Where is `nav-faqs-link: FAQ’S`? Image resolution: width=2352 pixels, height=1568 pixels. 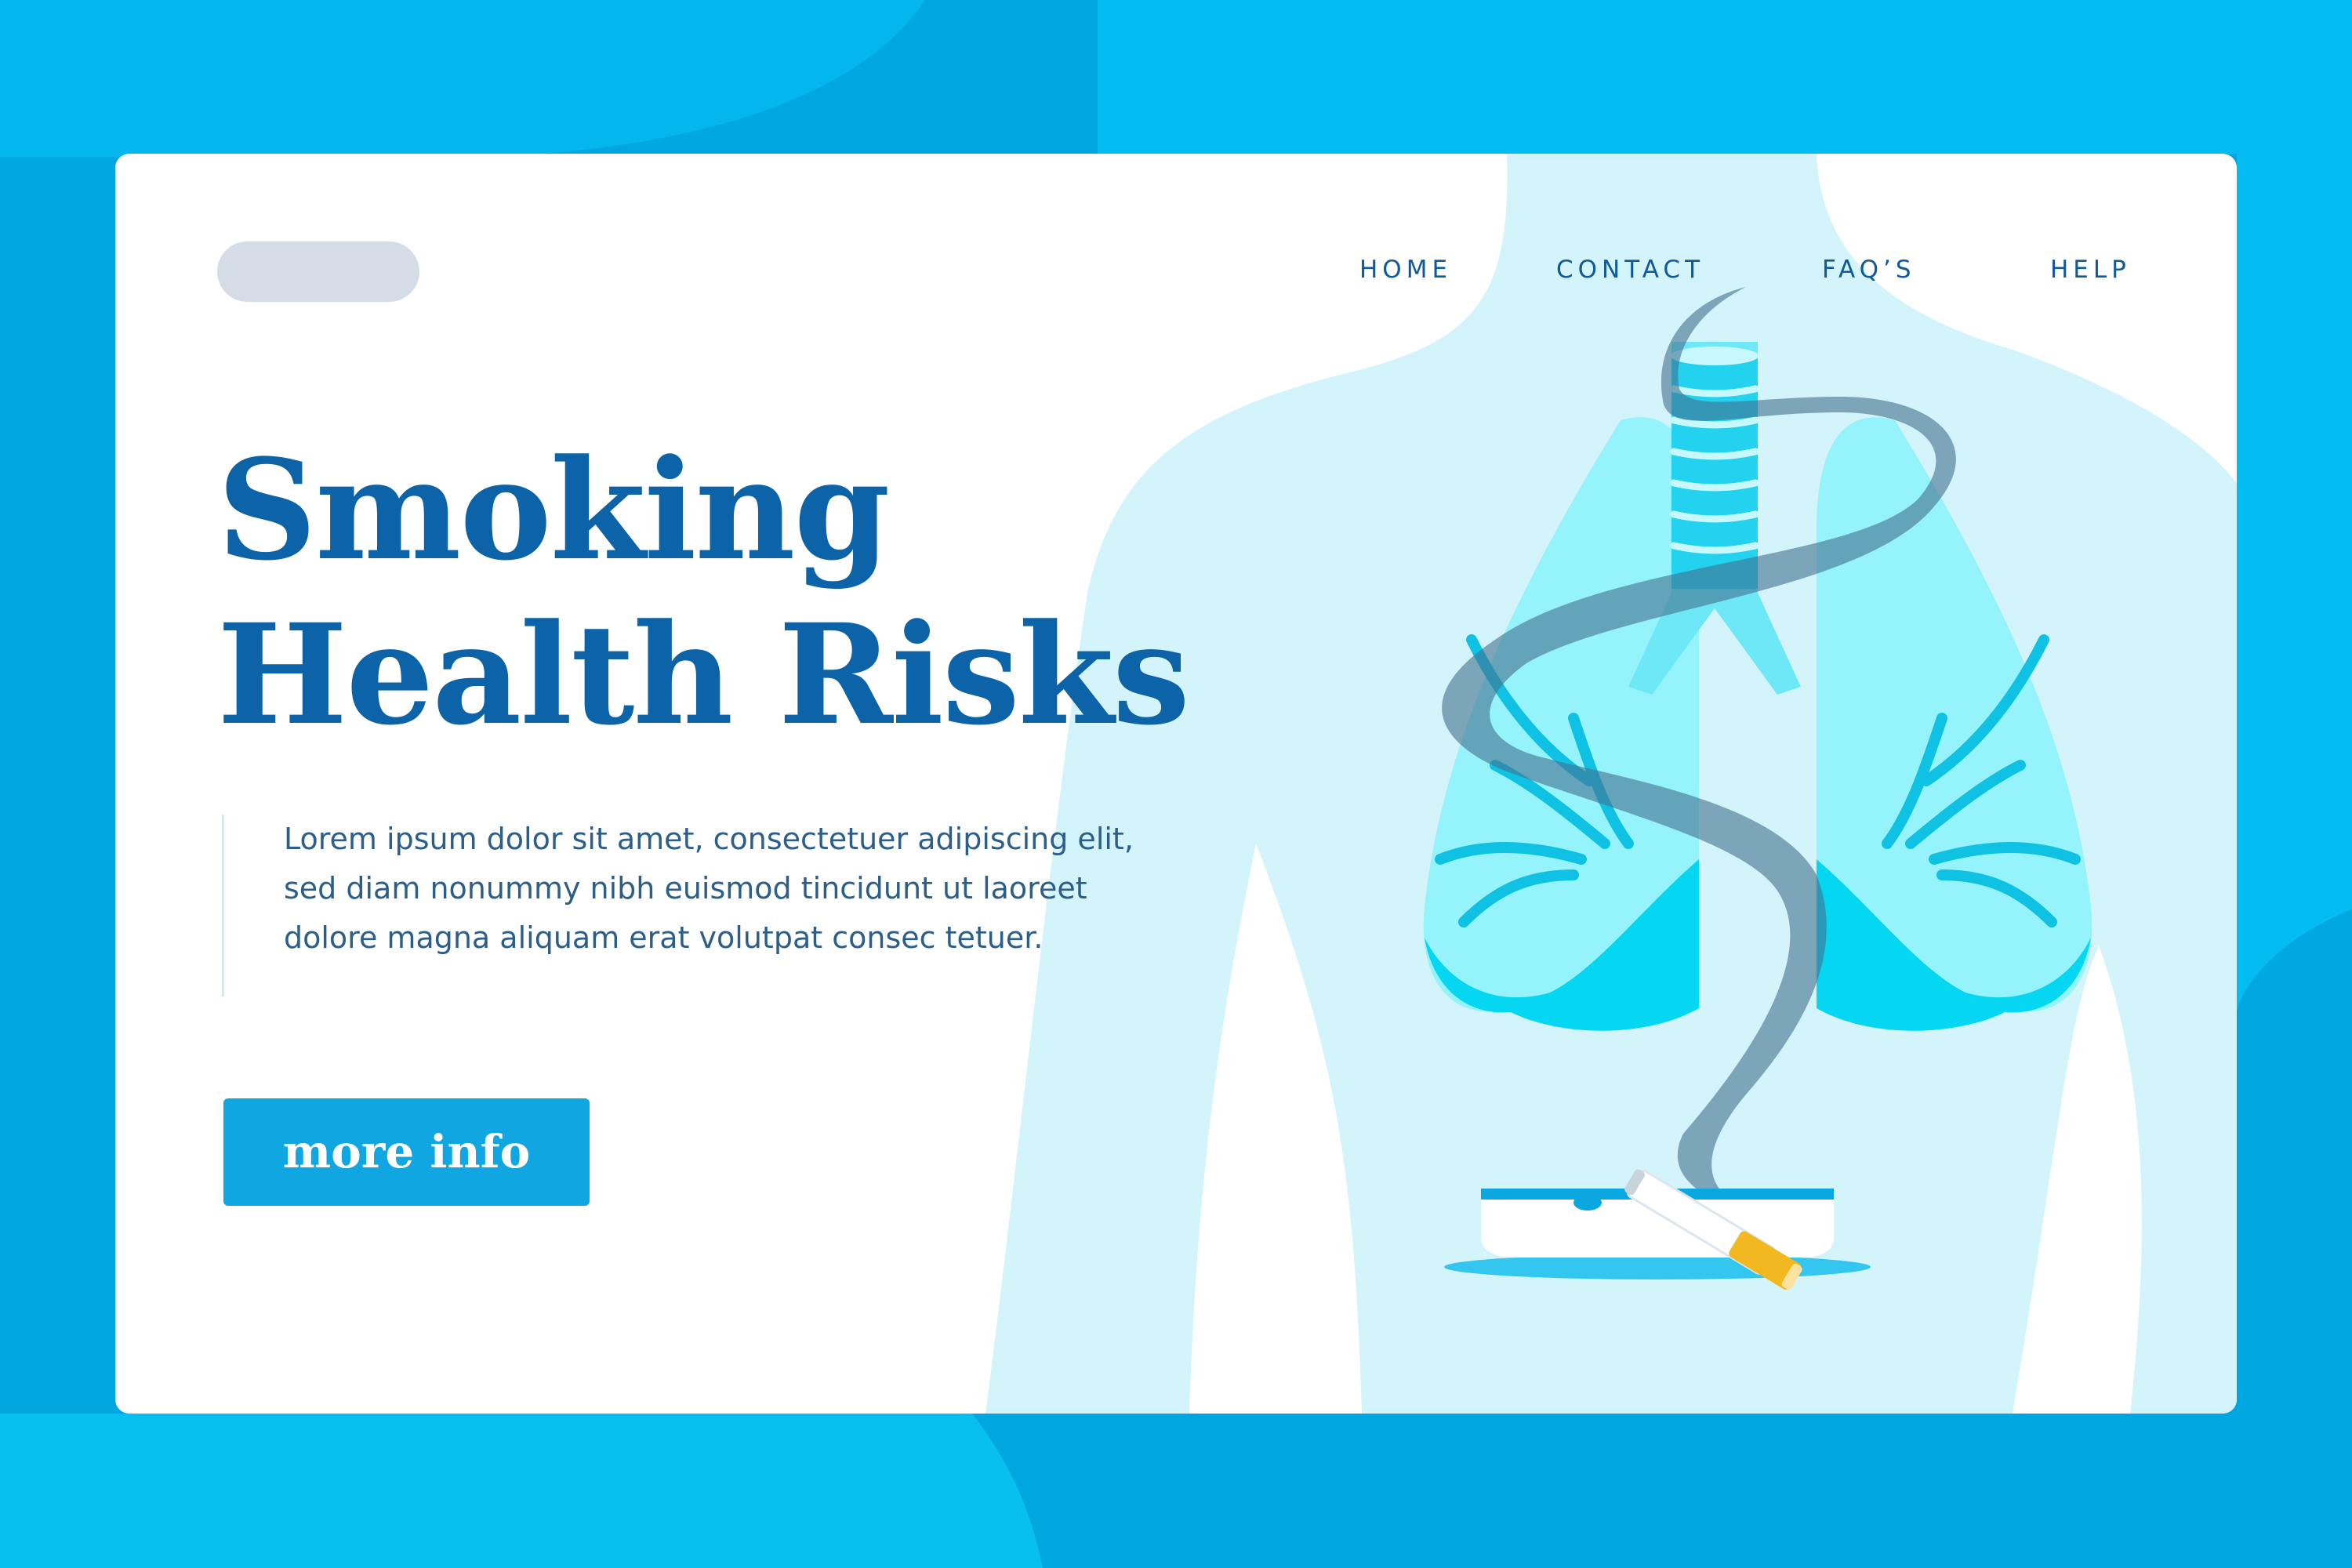 nav-faqs-link: FAQ’S is located at coordinates (1869, 269).